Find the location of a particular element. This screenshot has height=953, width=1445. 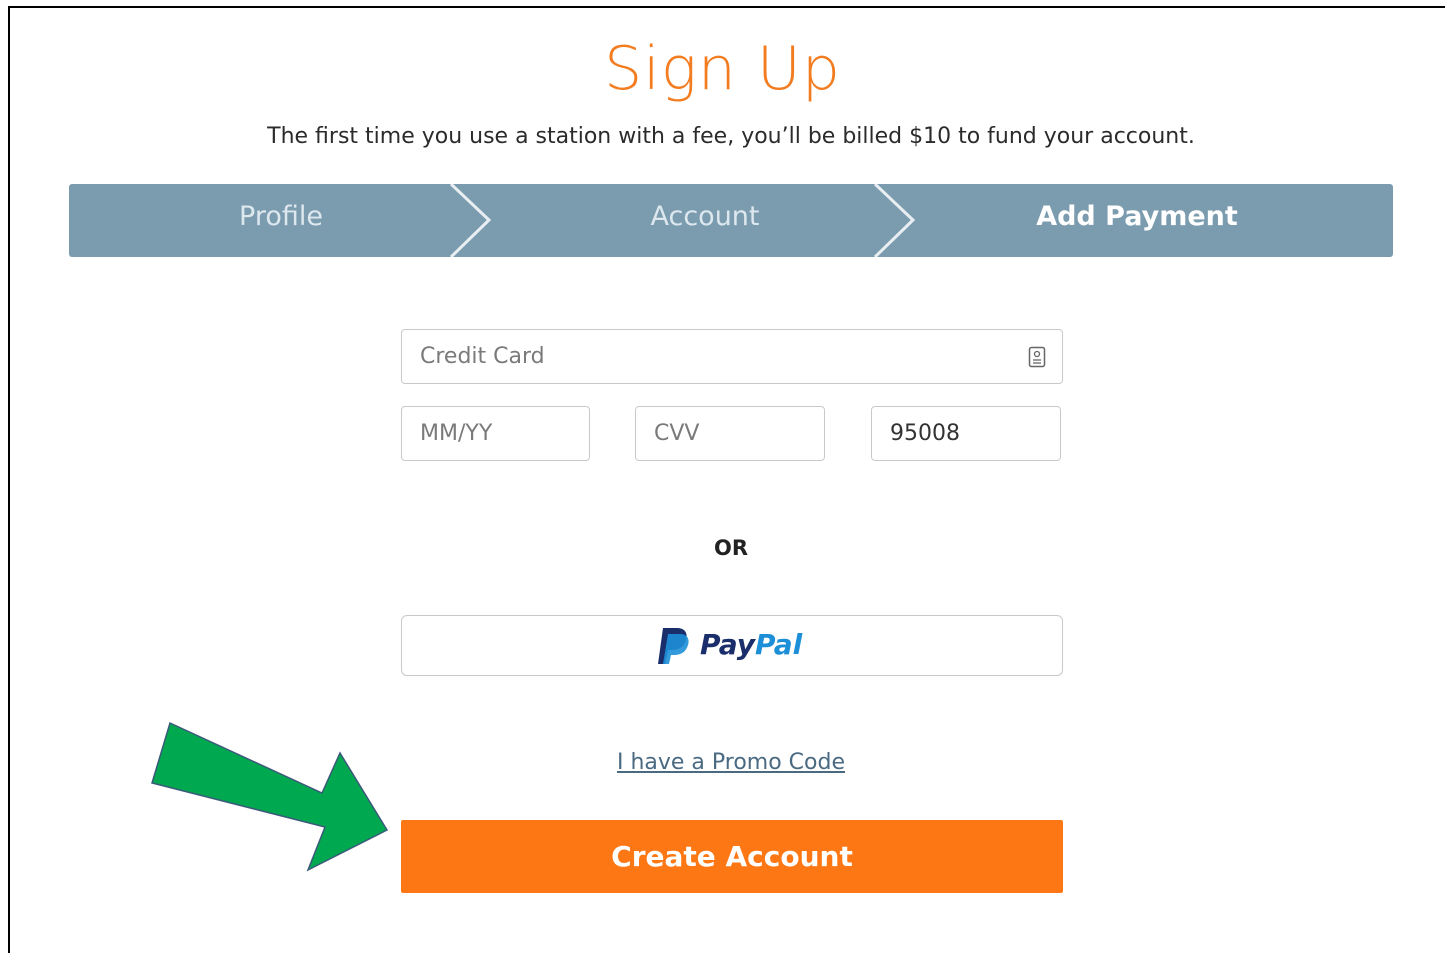

create-account-button: Create Account is located at coordinates (732, 856).